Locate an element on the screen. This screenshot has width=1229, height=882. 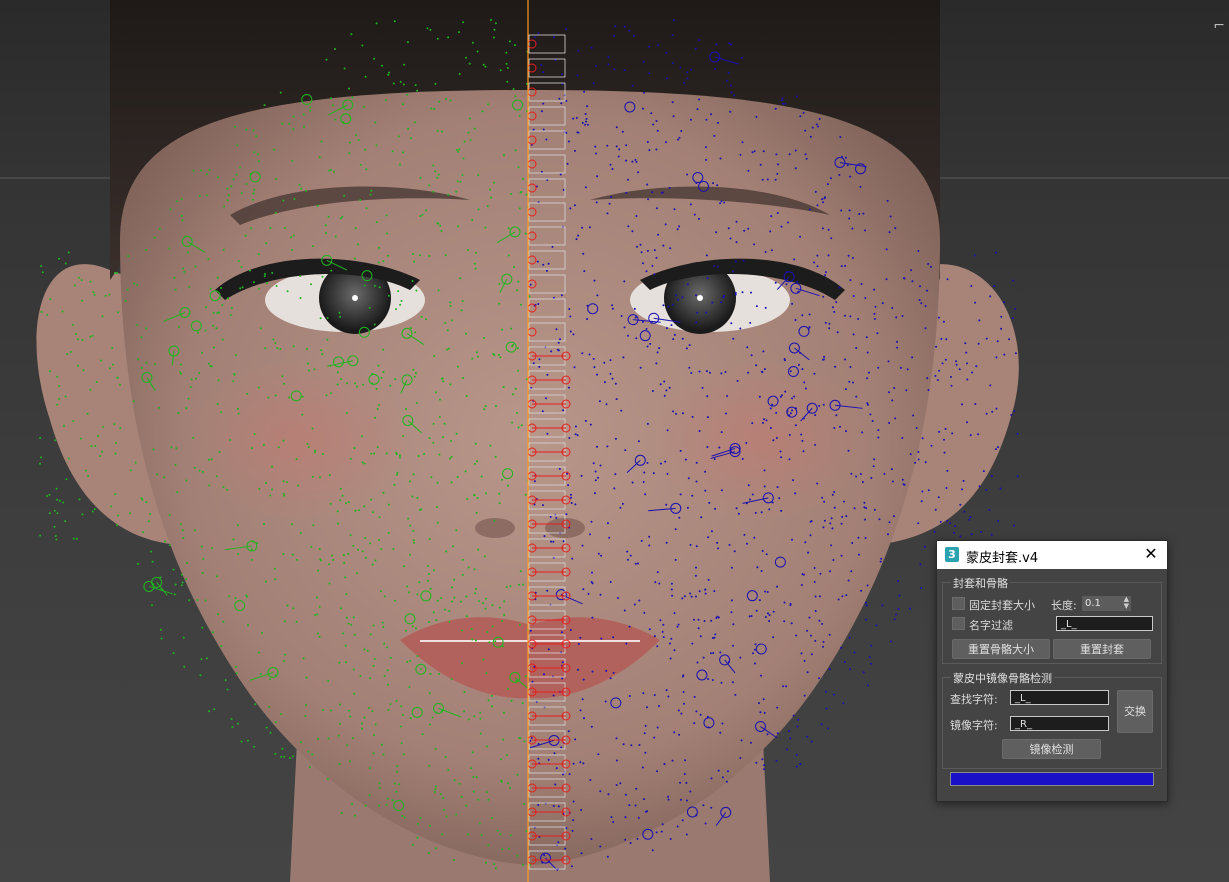
find-chars-input: _L_ is located at coordinates (1059, 697).